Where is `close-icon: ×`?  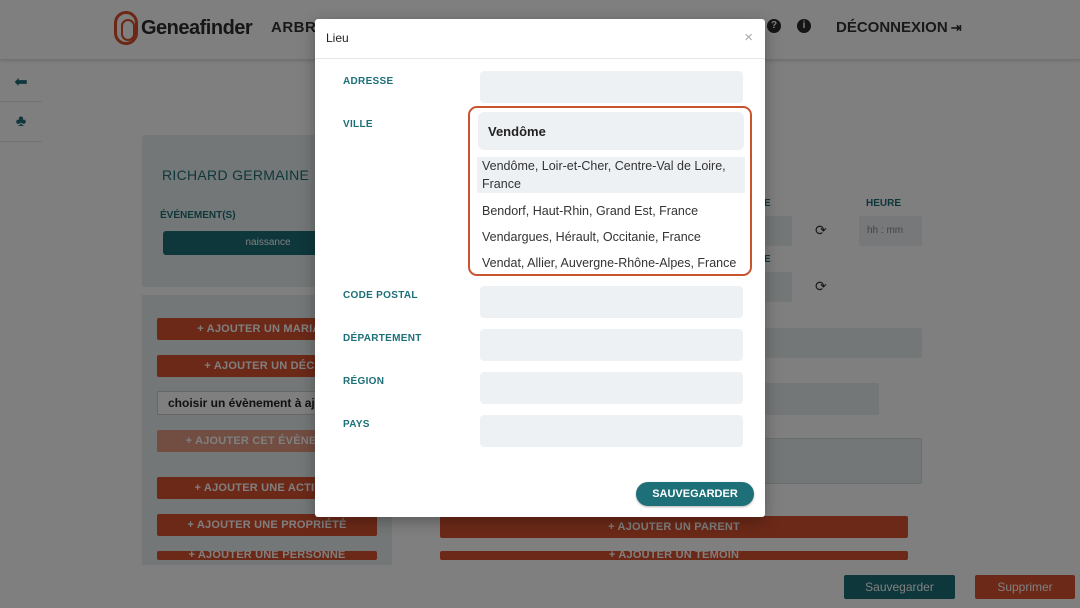 close-icon: × is located at coordinates (748, 37).